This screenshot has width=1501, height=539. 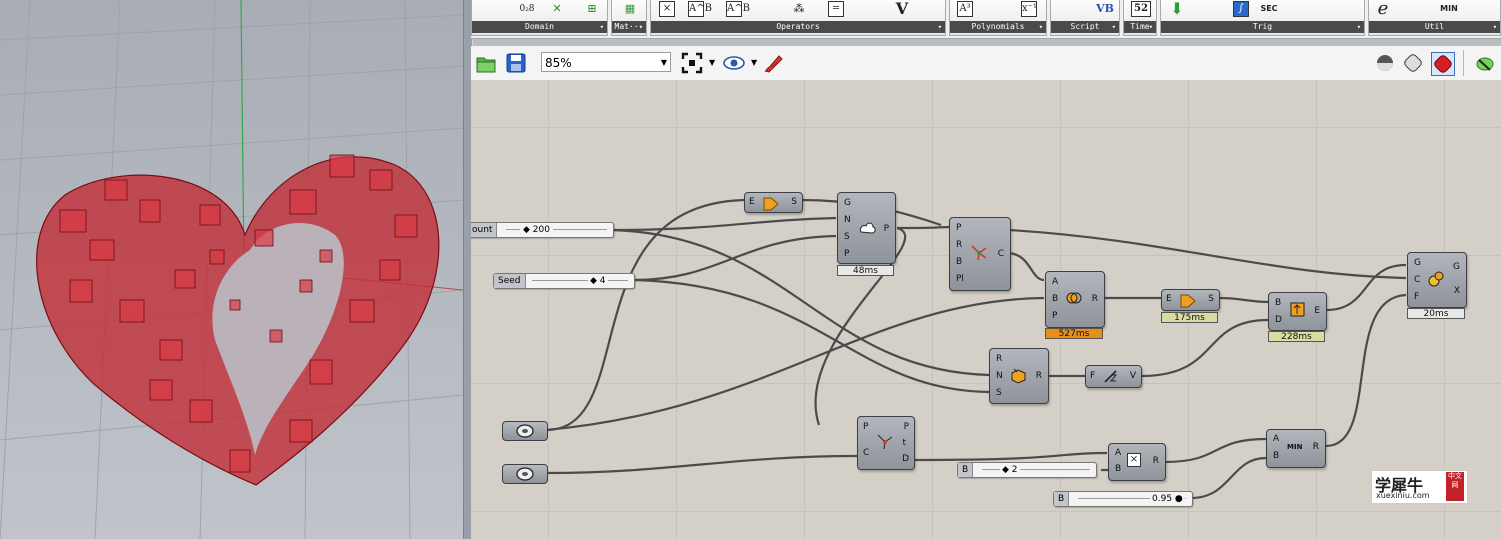 I want to click on multiply-icon: ×, so click(x=667, y=9).